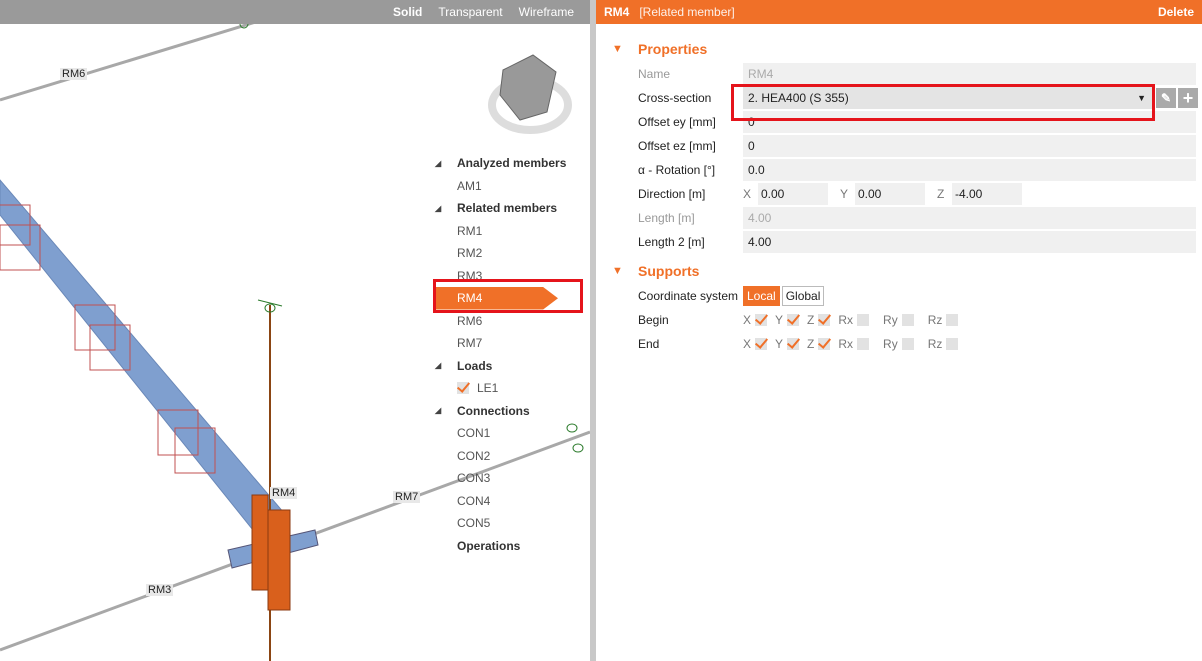 Image resolution: width=1202 pixels, height=661 pixels. What do you see at coordinates (509, 343) in the screenshot?
I see `tree-item-rm7: RM7` at bounding box center [509, 343].